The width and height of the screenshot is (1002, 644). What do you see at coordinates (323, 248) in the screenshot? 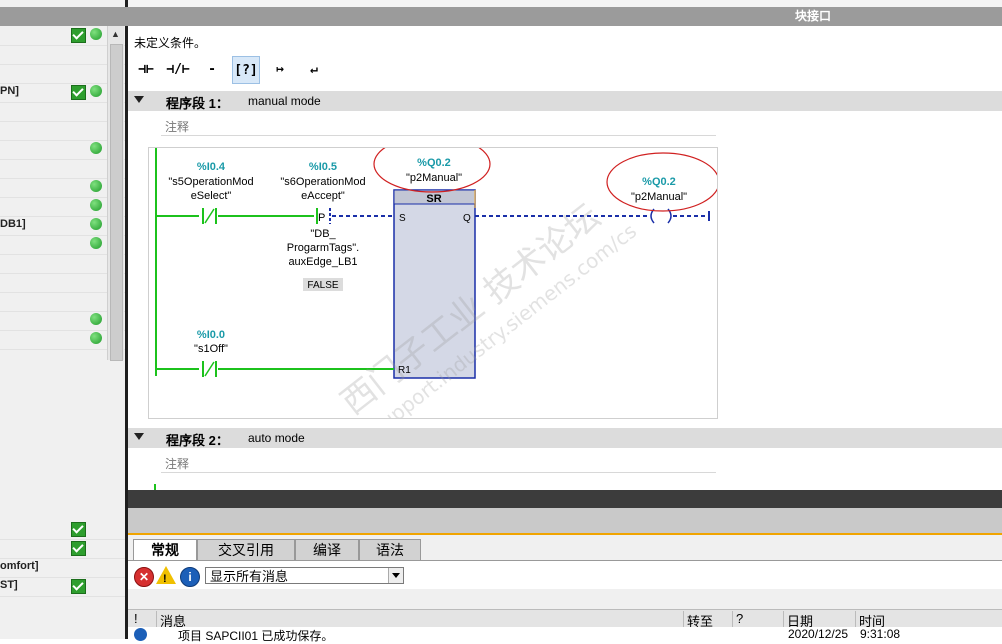
I see `edge-tag-line-2: ProgarmTags".` at bounding box center [323, 248].